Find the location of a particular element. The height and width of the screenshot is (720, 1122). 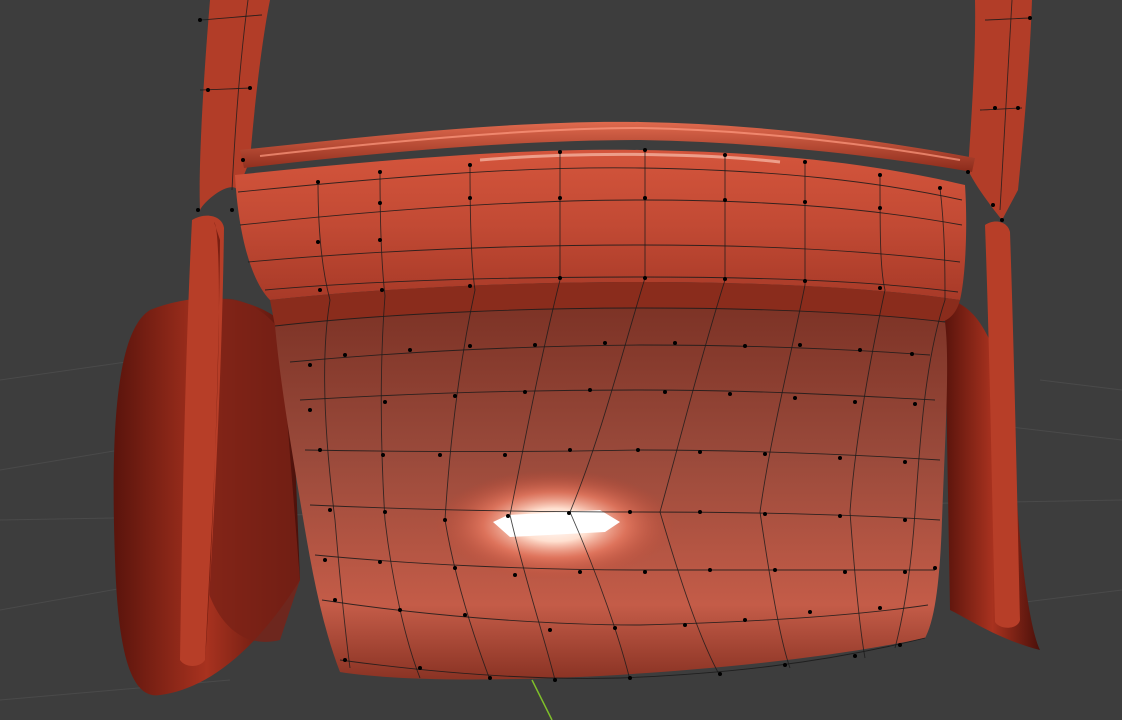

right-back-post is located at coordinates (1000, 110).